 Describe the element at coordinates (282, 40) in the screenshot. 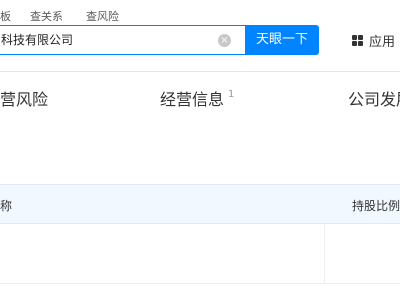

I see `search-button: 天眼一下` at that location.